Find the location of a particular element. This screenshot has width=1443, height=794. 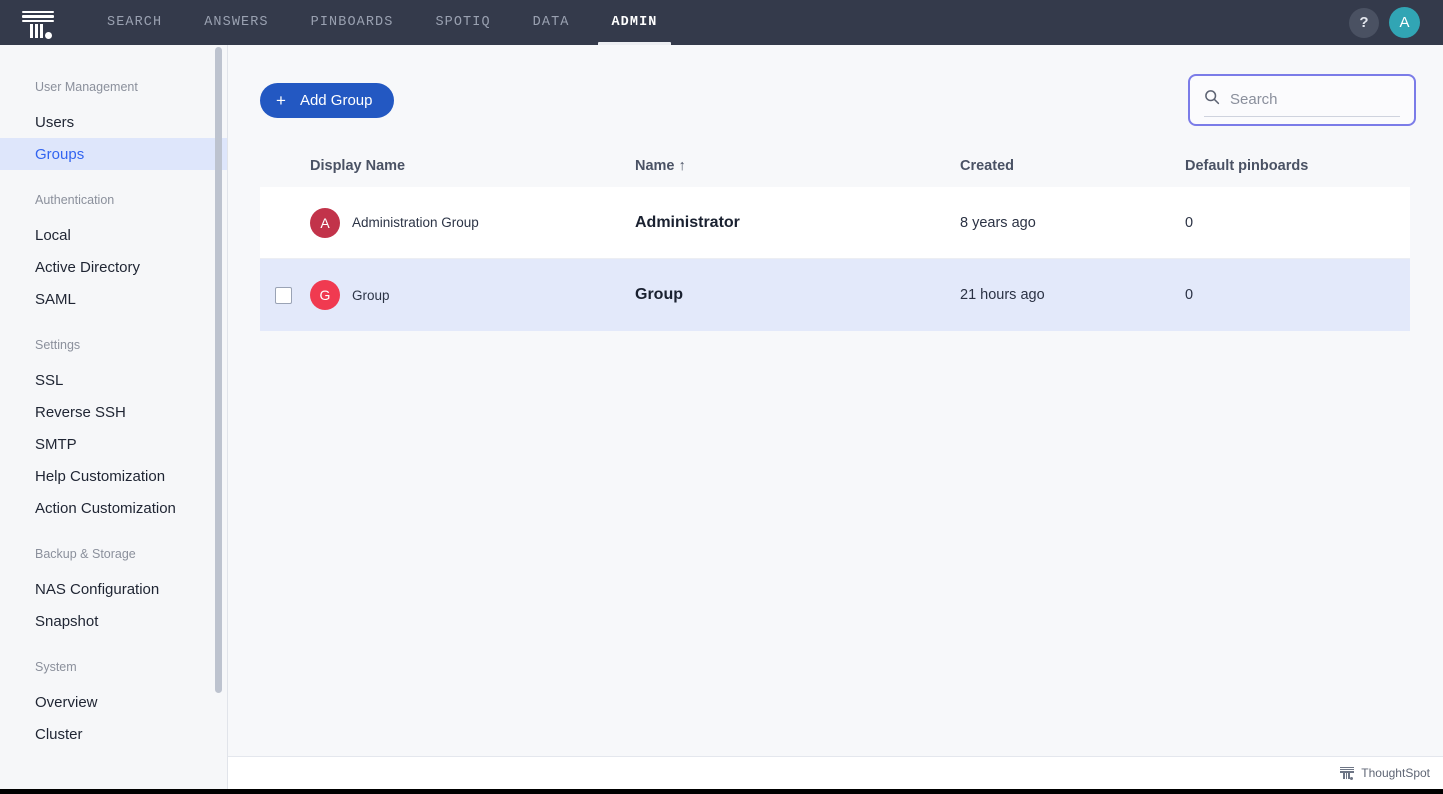

plus-icon: + is located at coordinates (281, 100).